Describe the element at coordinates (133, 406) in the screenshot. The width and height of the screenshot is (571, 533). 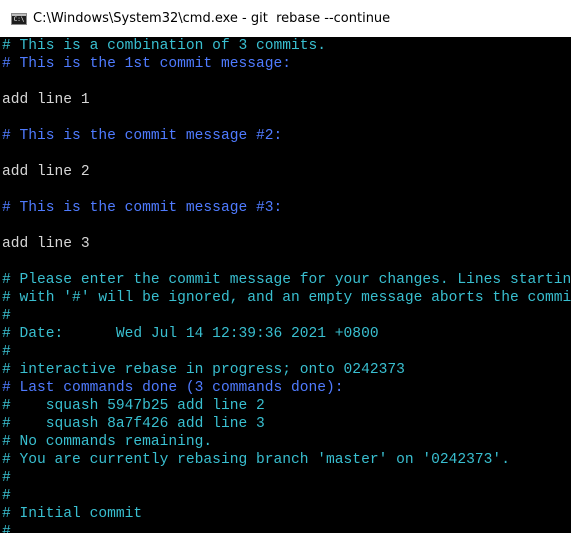
I see `console-line: # squash 5947b25 add line 2` at that location.